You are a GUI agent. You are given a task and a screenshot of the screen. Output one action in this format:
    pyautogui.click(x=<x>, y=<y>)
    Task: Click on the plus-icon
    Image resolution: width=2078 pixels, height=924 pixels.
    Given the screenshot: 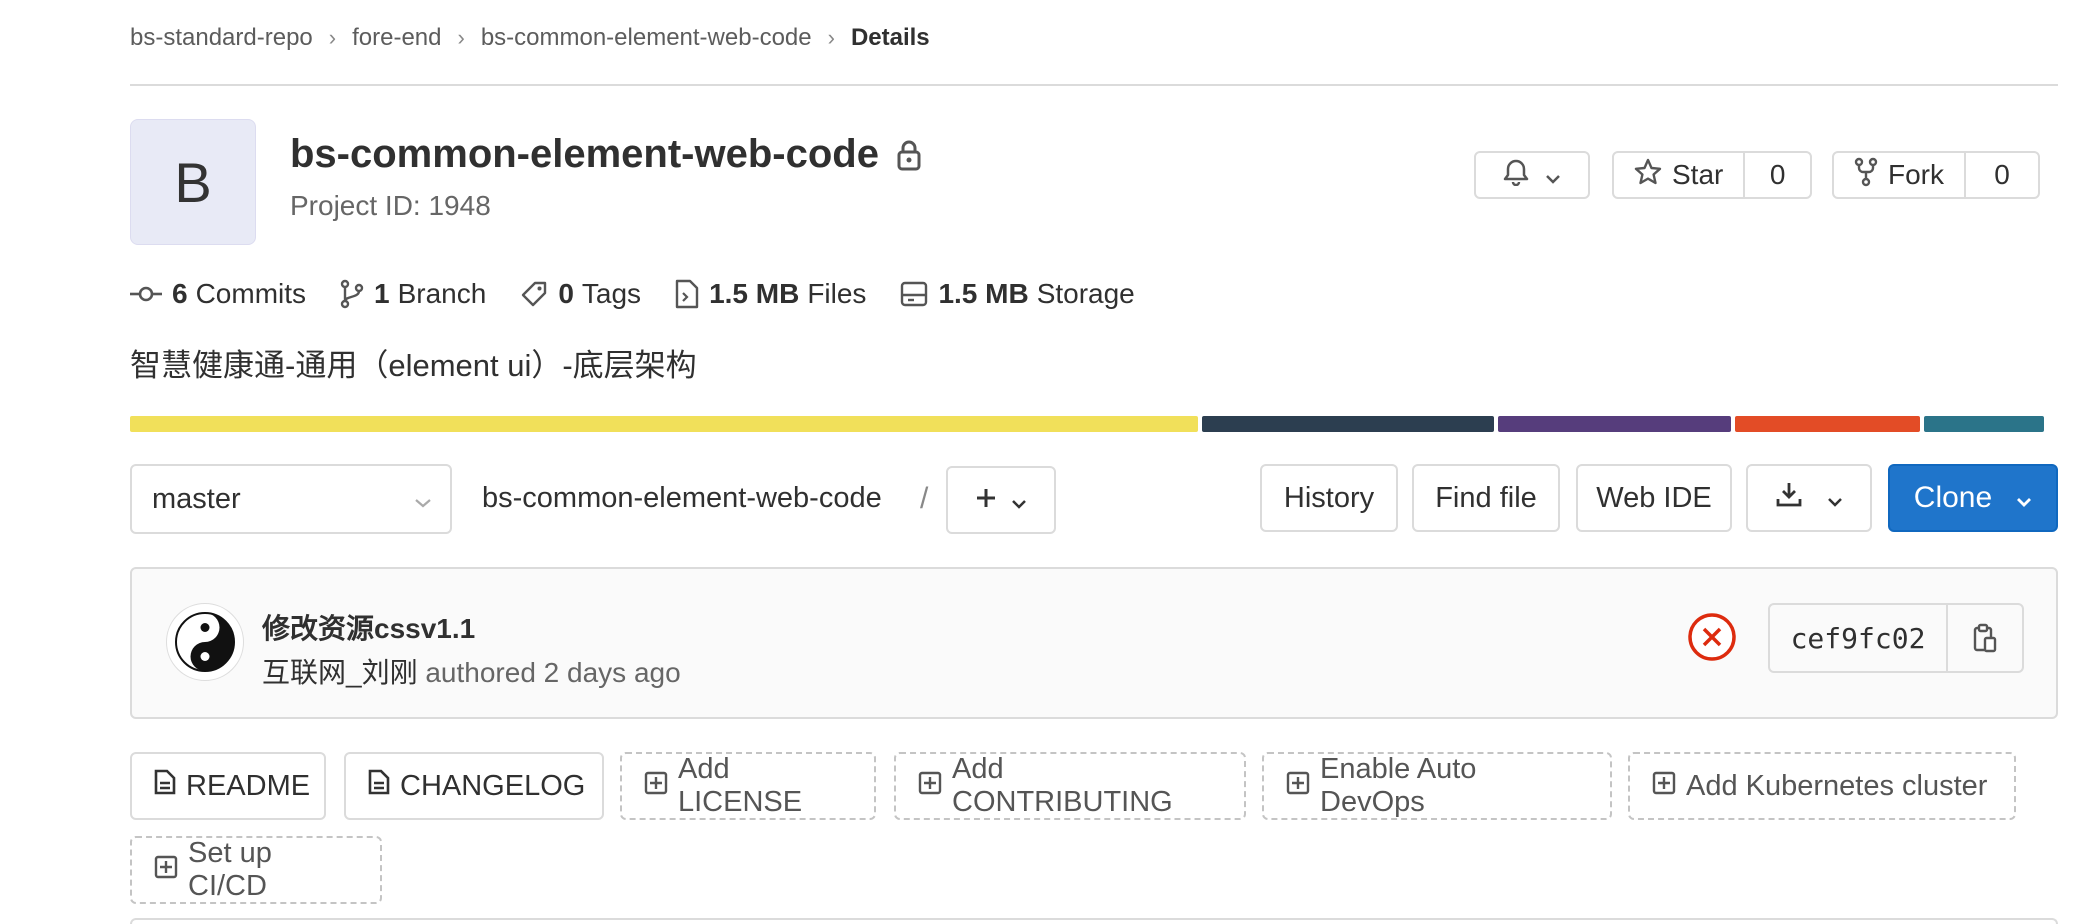 What is the action you would take?
    pyautogui.click(x=986, y=500)
    